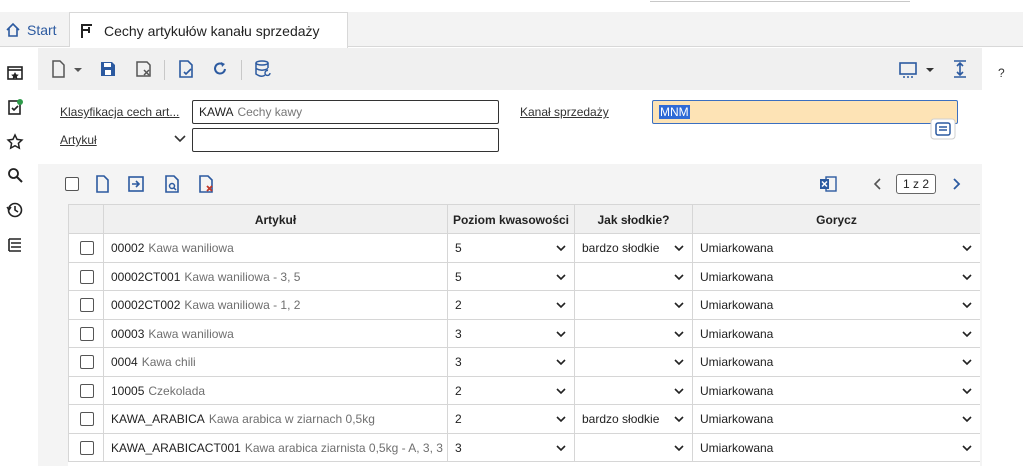 The image size is (1023, 472). What do you see at coordinates (15, 245) in the screenshot?
I see `menu-tree-icon` at bounding box center [15, 245].